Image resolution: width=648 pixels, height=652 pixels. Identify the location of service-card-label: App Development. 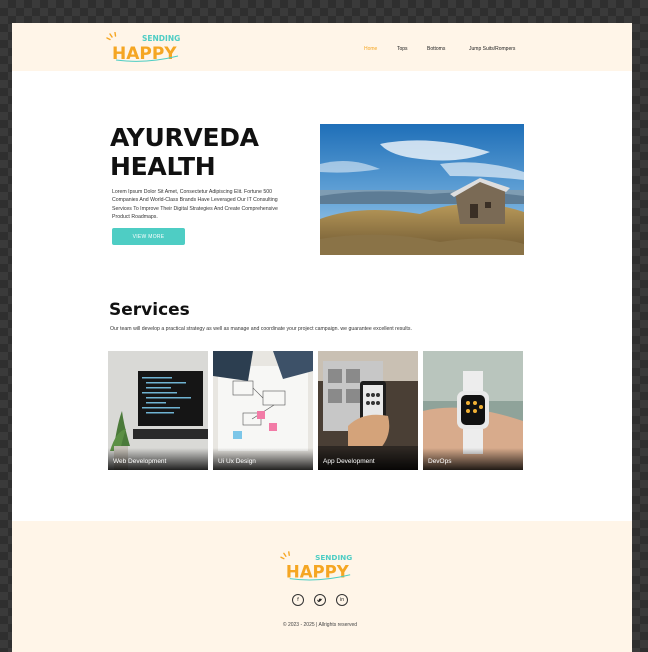
(368, 459).